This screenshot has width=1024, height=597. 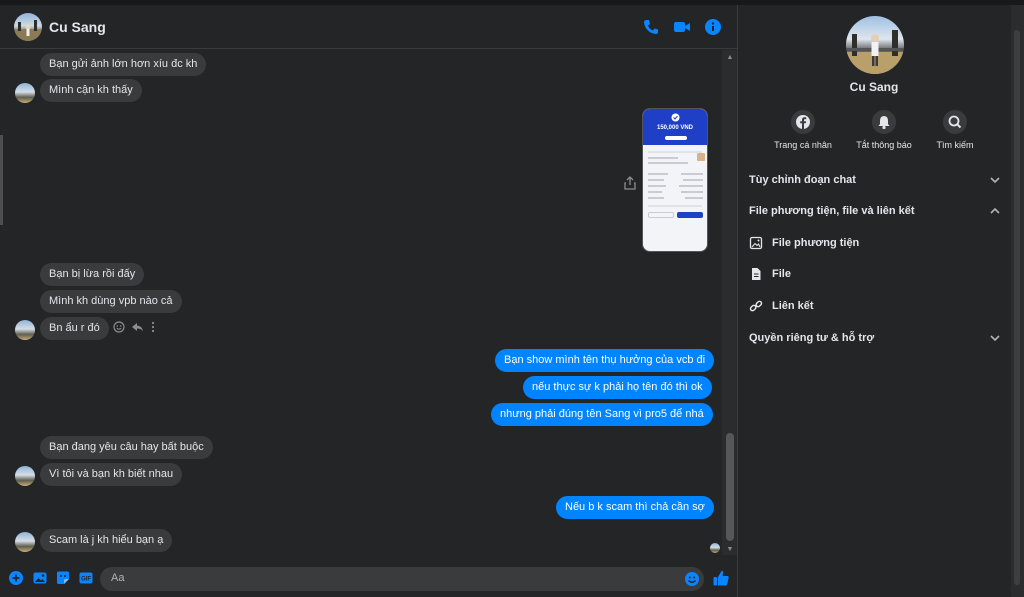 I want to click on window-scrollbar-thumb, so click(x=1017, y=307).